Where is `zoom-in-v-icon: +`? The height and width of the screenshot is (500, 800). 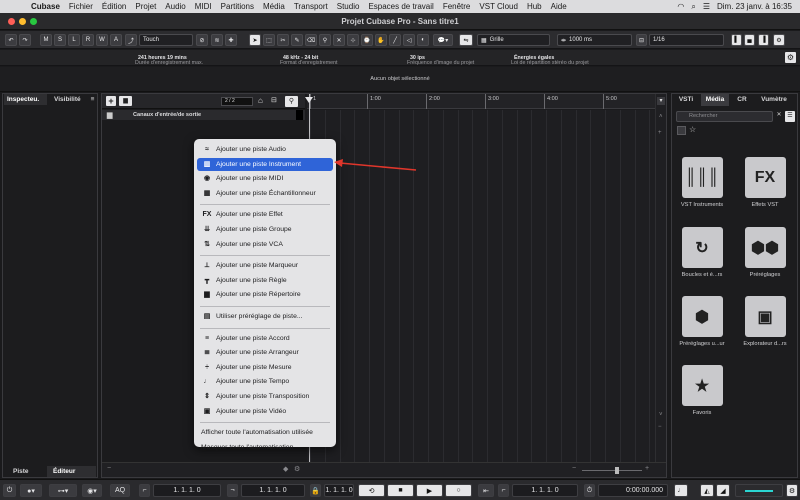
zoom-in-v-icon: + is located at coordinates (660, 133).